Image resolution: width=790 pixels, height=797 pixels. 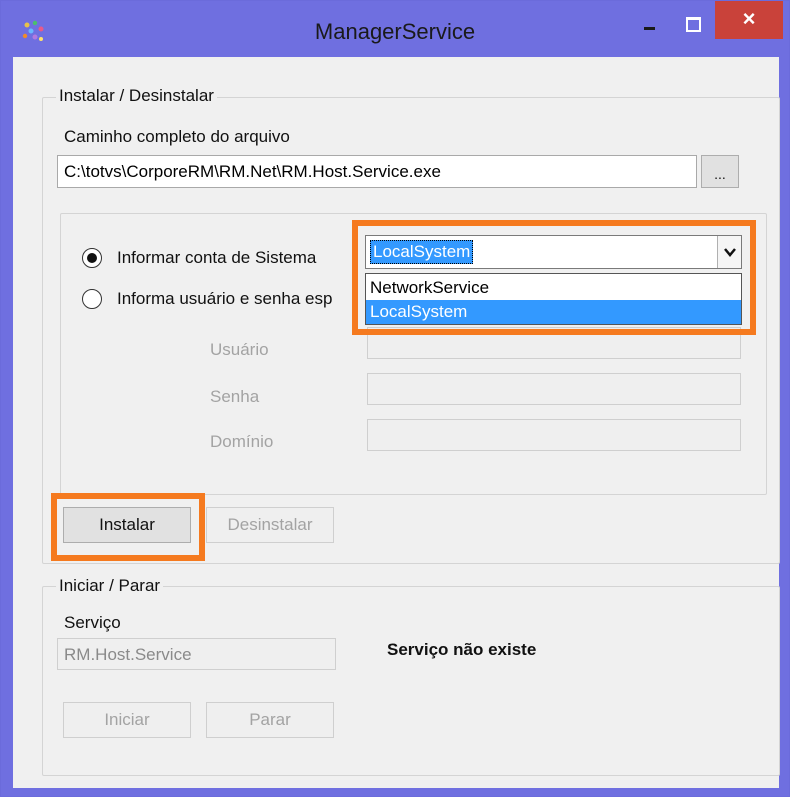 I want to click on start-stop-group-legend: Iniciar / Parar, so click(x=110, y=586).